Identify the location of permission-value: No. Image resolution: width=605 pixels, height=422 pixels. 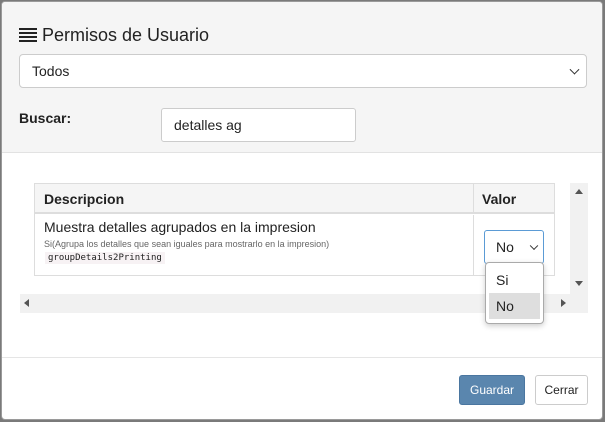
(505, 247).